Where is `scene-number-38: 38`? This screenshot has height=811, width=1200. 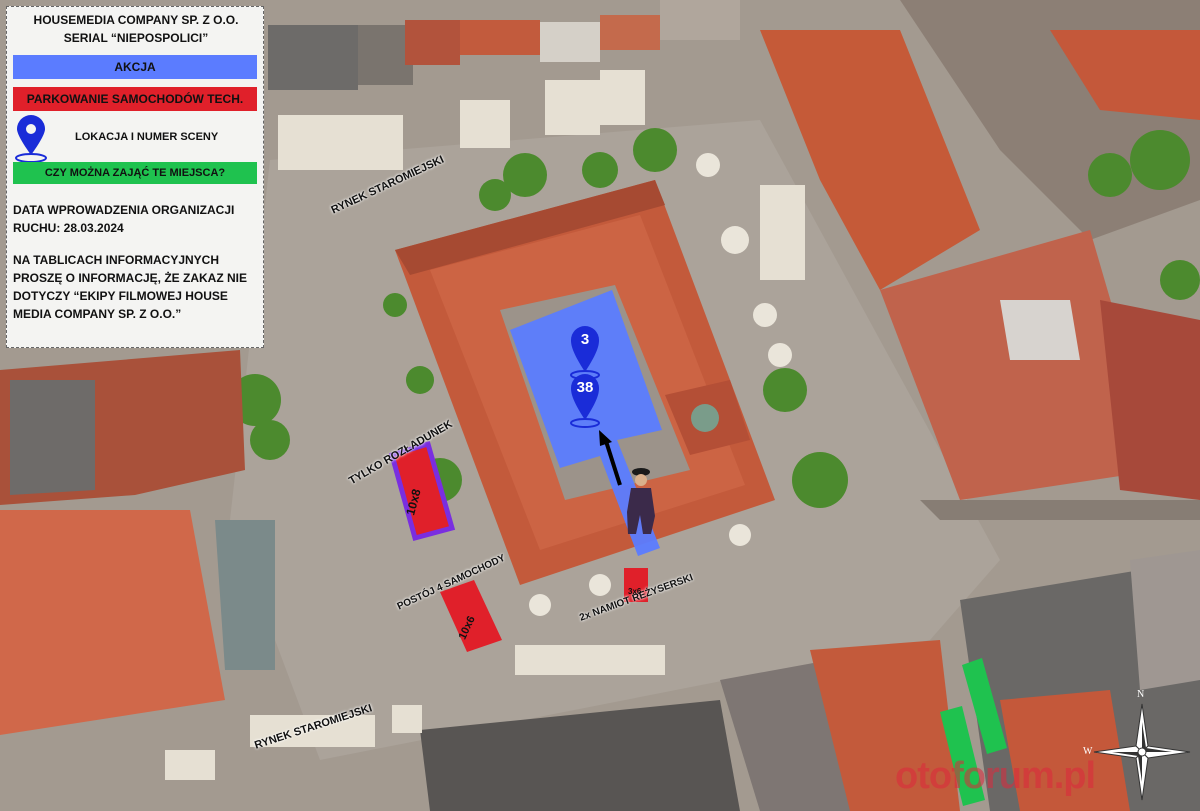
scene-number-38: 38 is located at coordinates (585, 387).